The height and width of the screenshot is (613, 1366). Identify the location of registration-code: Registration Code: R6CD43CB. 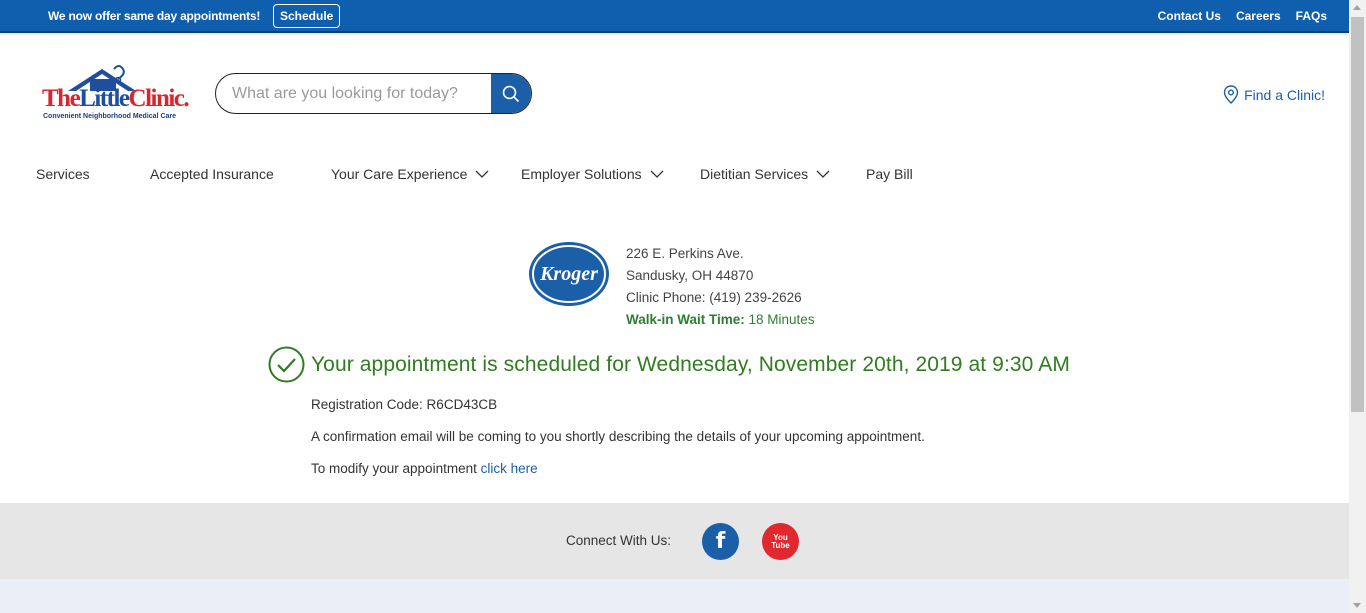
(404, 404).